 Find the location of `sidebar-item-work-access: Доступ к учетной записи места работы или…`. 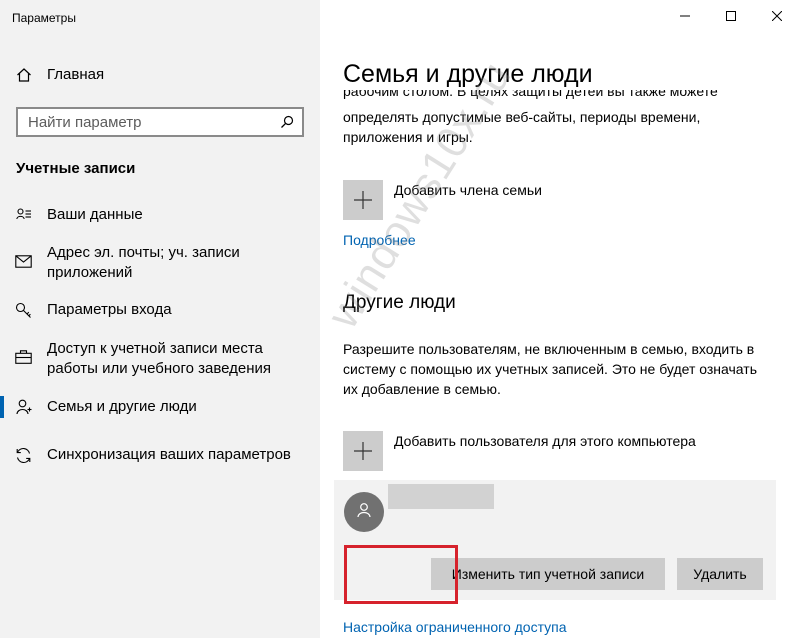

sidebar-item-work-access: Доступ к учетной записи места работы или… is located at coordinates (160, 359).